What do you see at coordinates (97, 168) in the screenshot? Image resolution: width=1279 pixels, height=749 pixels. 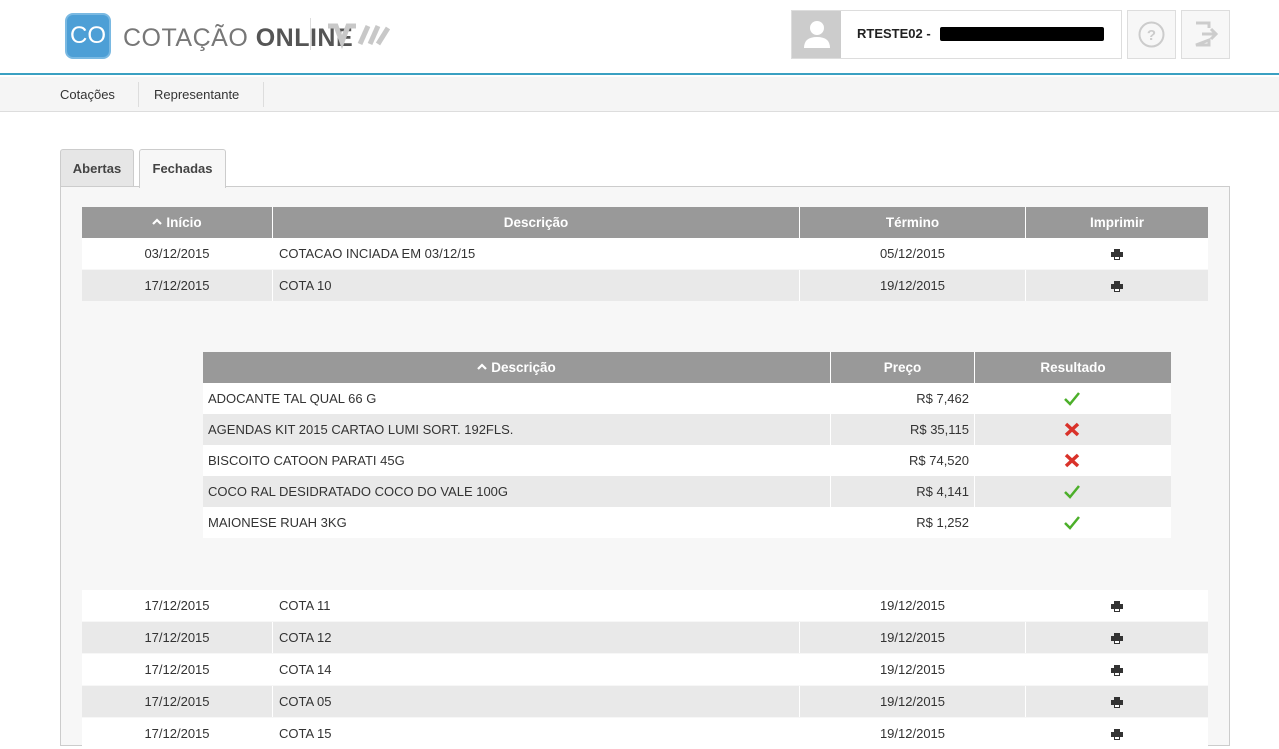 I see `tab-abertas: Abertas` at bounding box center [97, 168].